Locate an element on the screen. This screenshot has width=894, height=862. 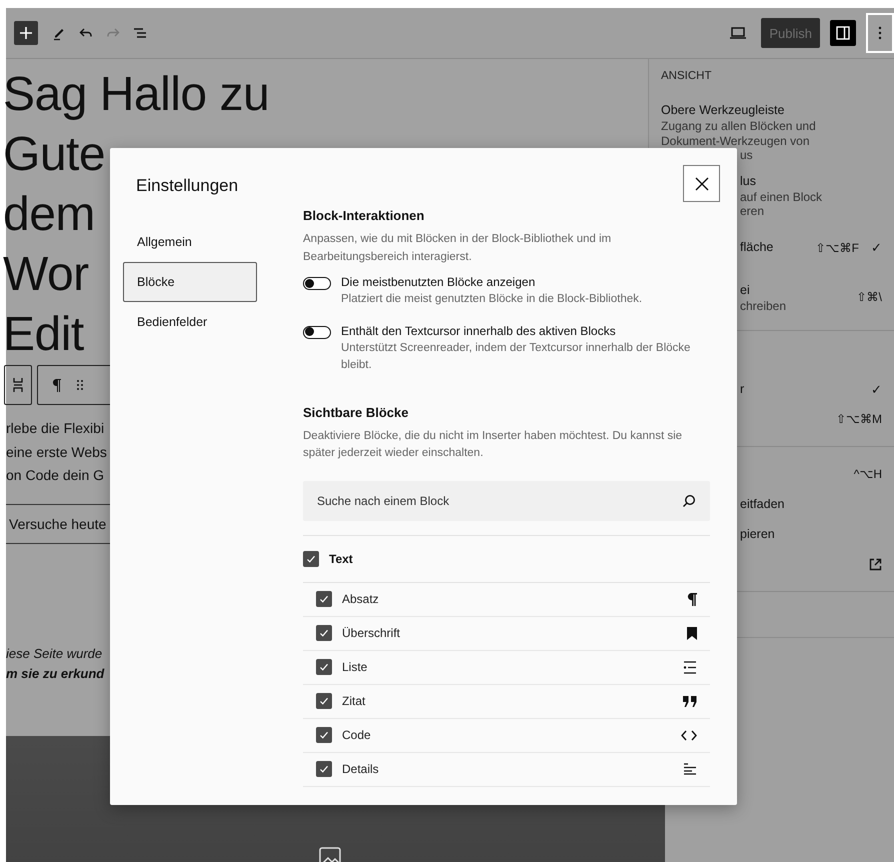
menu-item-description: Zugang zu allen Blöcken und is located at coordinates (739, 126).